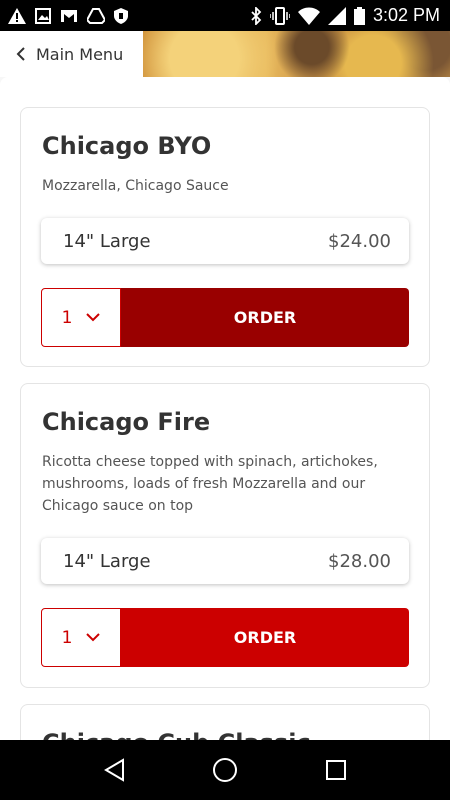 The height and width of the screenshot is (800, 450). I want to click on back-button: Main Menu, so click(71, 54).